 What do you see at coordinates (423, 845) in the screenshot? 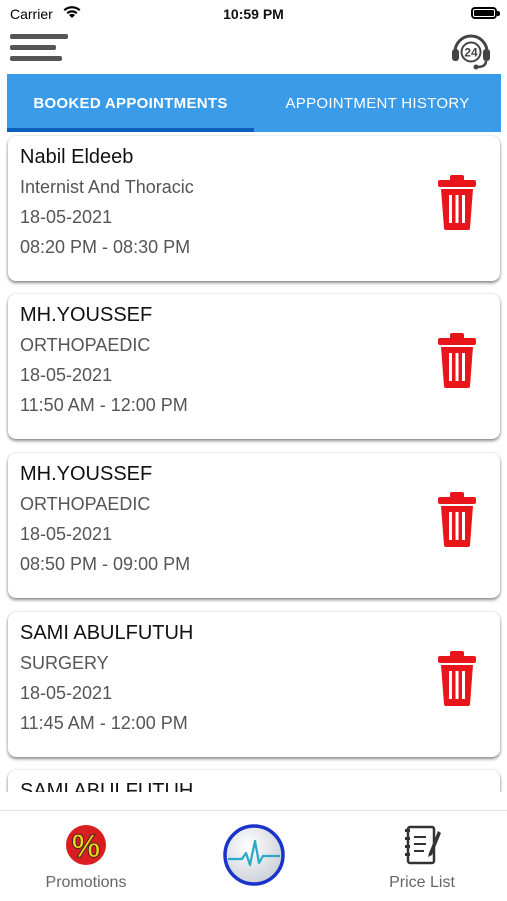
I see `price-list-icon` at bounding box center [423, 845].